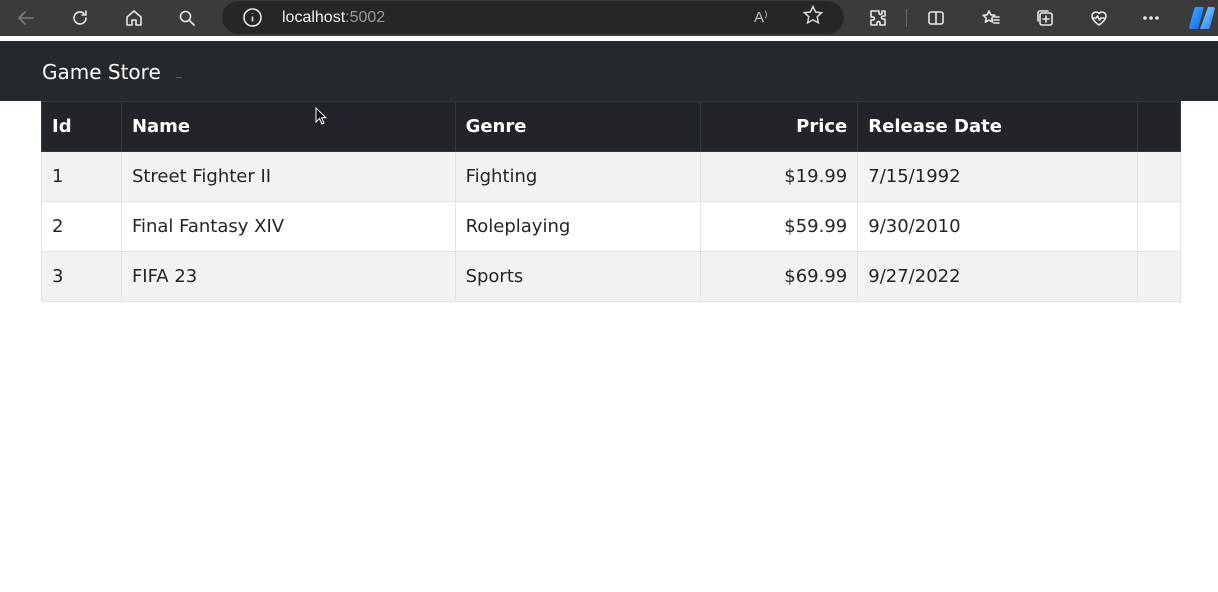 The width and height of the screenshot is (1218, 592). Describe the element at coordinates (179, 77) in the screenshot. I see `text-caret` at that location.